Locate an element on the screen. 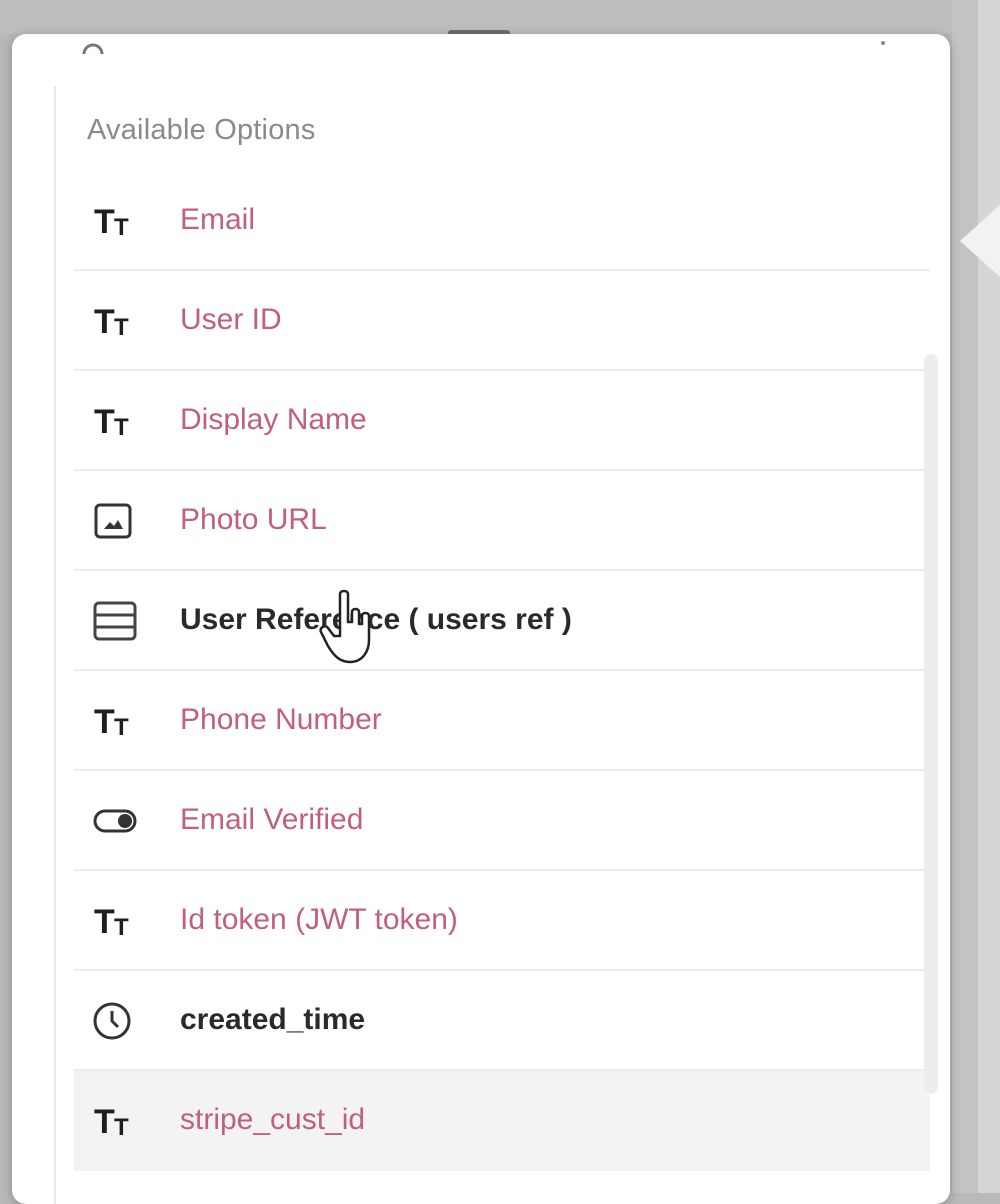  option-created-time: created_time is located at coordinates (502, 1021).